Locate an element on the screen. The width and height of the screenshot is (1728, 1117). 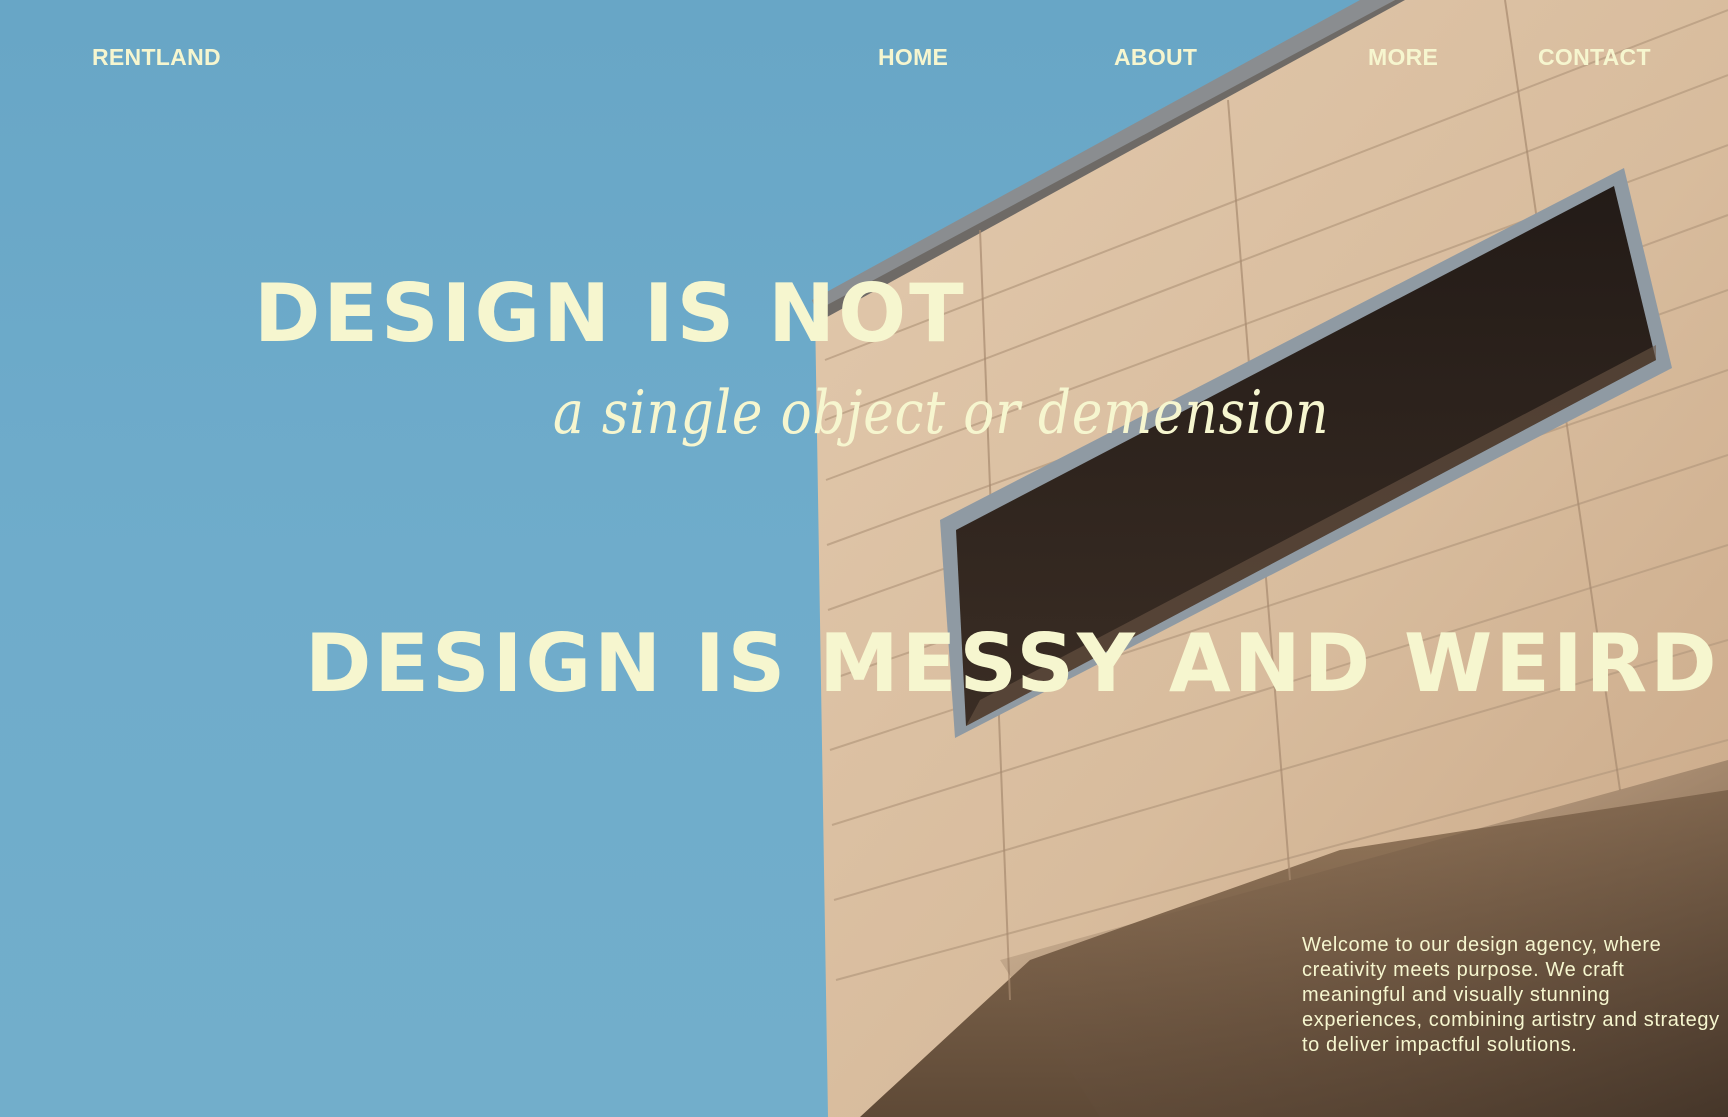
hero-headline-top: DESIGN IS NOT is located at coordinates (610, 313).